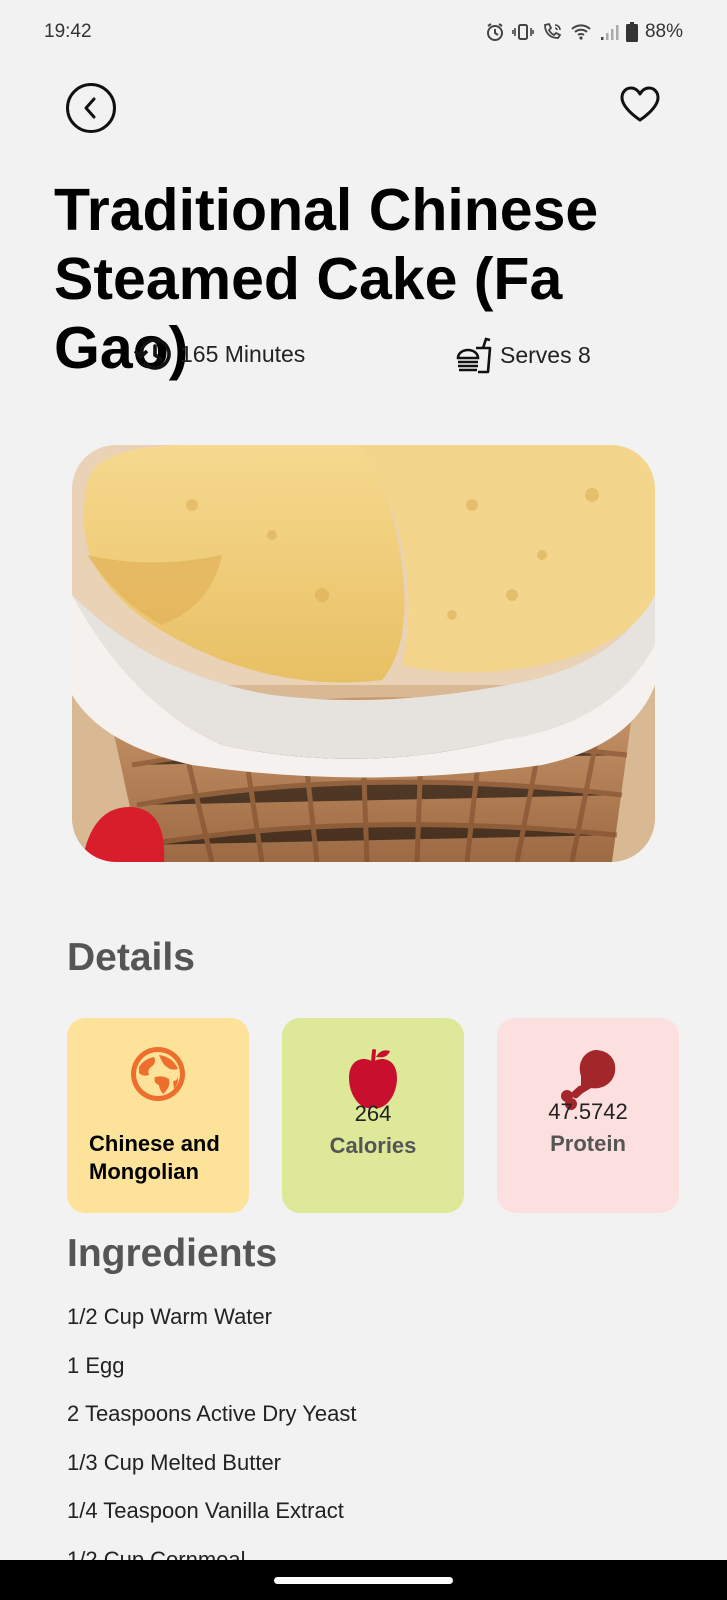 This screenshot has width=727, height=1600. Describe the element at coordinates (588, 1111) in the screenshot. I see `protein-value: 47.5742` at that location.